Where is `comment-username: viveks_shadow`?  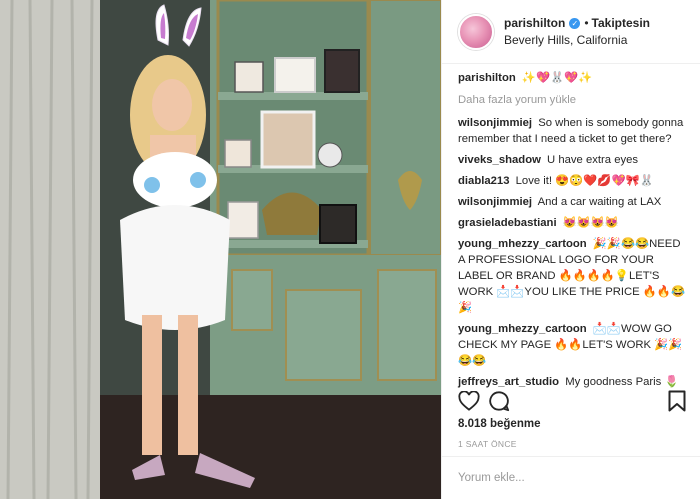 comment-username: viveks_shadow is located at coordinates (499, 160).